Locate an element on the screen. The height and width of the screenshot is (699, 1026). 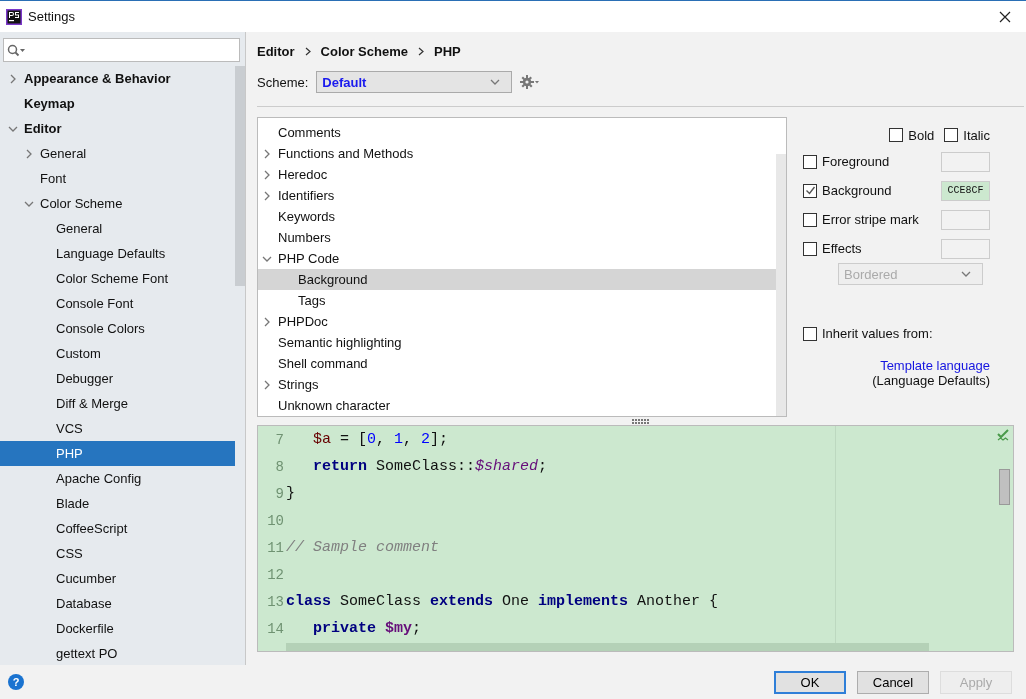
window-title: Settings is located at coordinates (52, 16).